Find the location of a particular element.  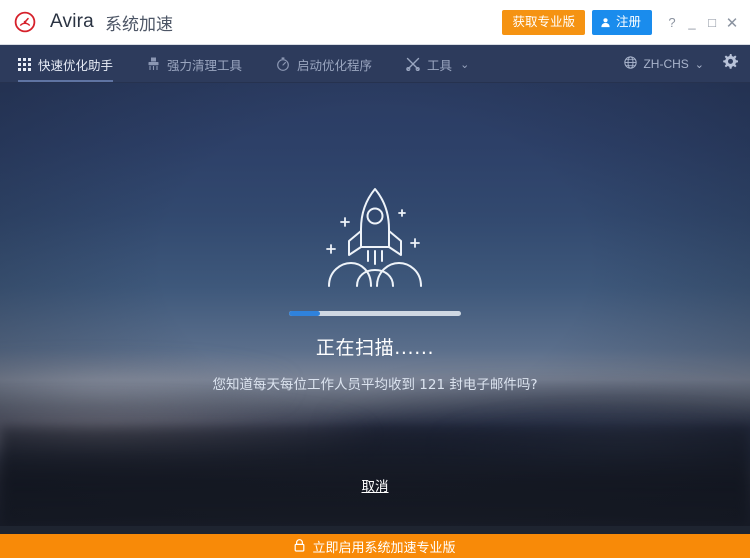

nav-tab-startup-optimizer: 启动优化程序 is located at coordinates (324, 64).